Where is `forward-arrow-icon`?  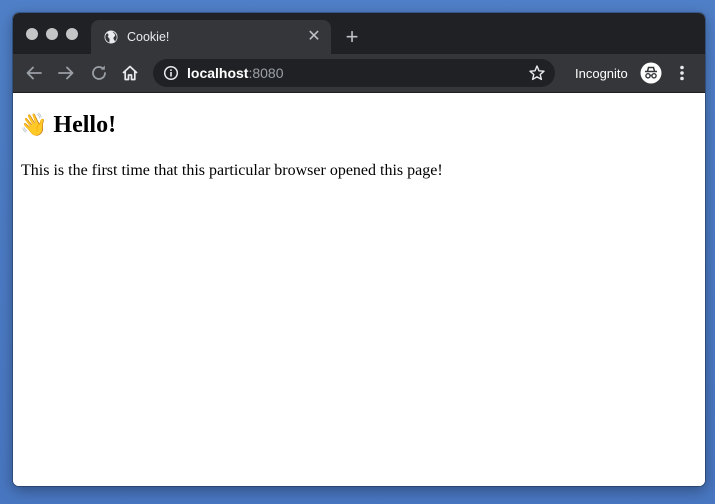
forward-arrow-icon is located at coordinates (66, 73).